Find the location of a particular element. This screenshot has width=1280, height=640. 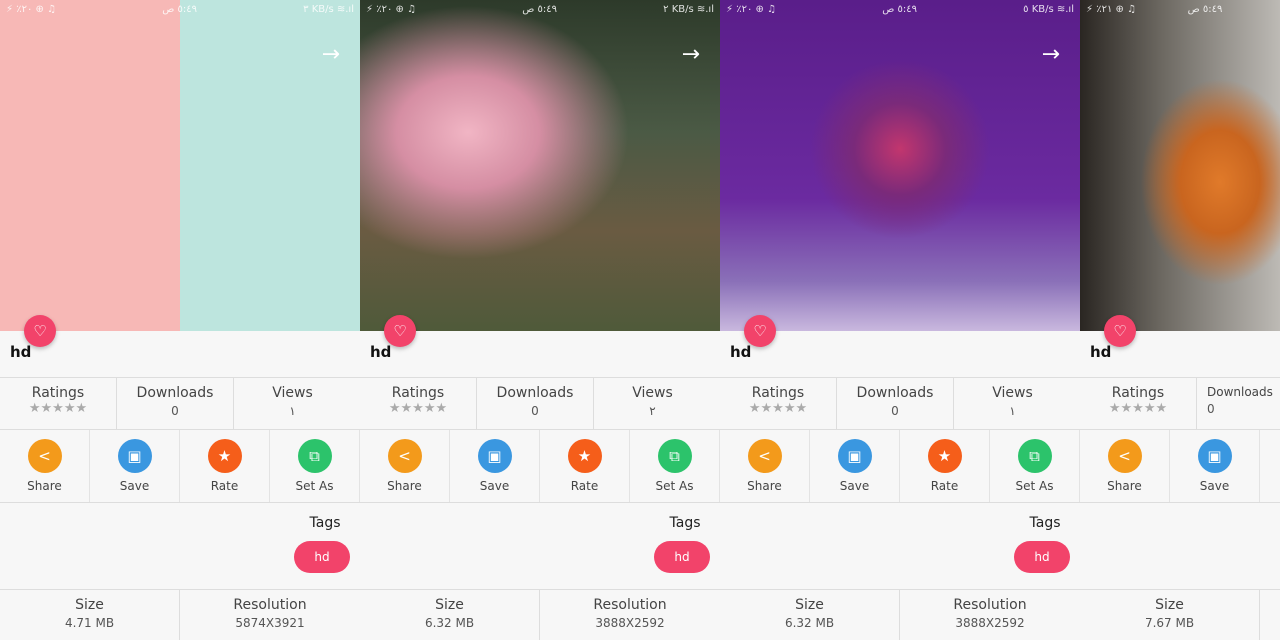

views-stat: Views ٢ is located at coordinates (652, 403).